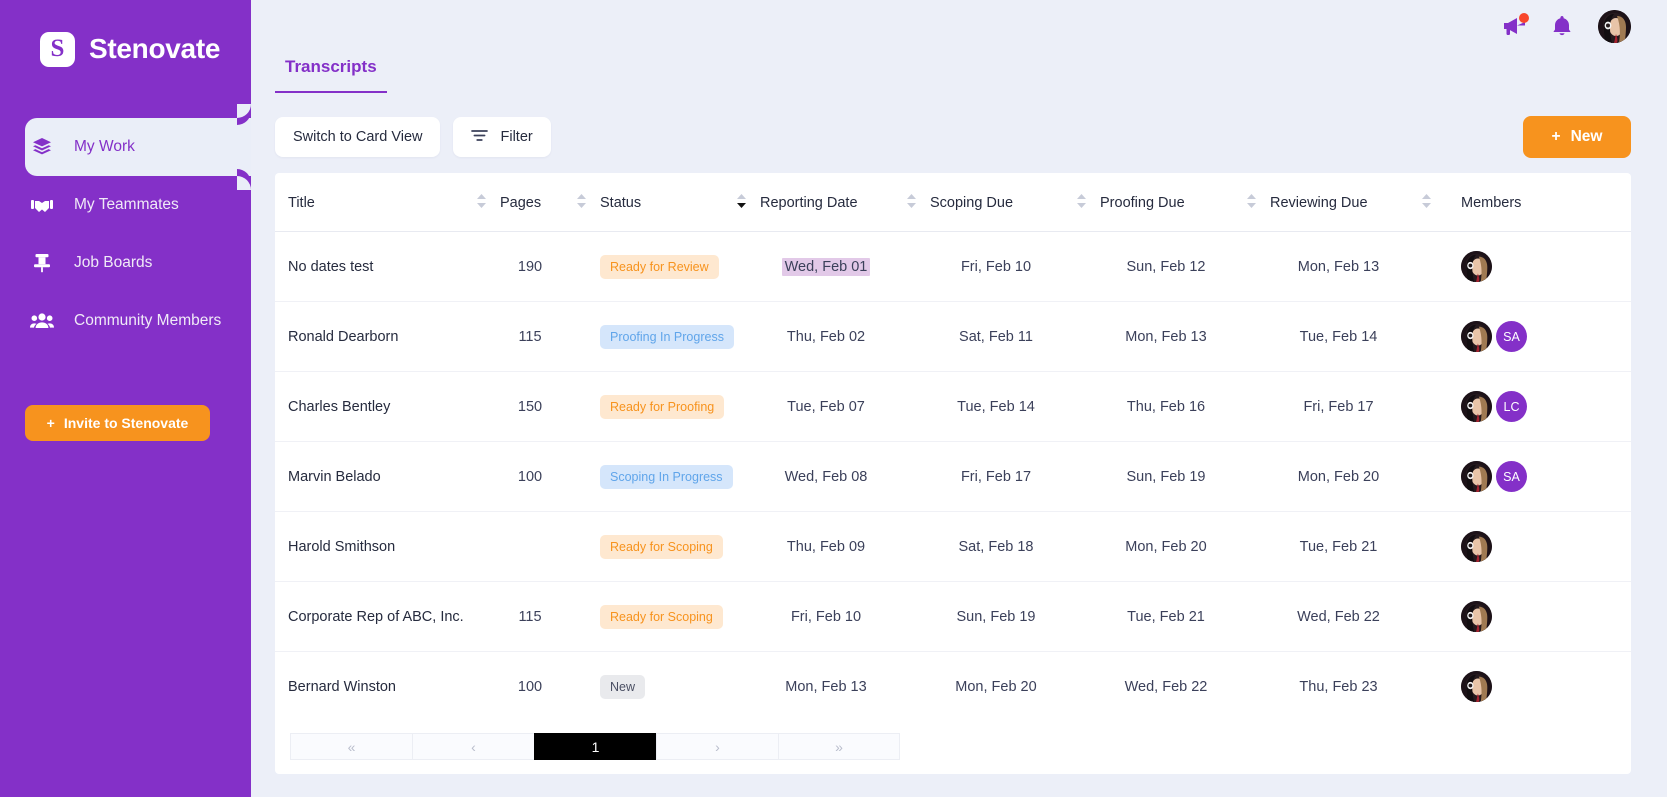 The width and height of the screenshot is (1667, 797). I want to click on cell-scoping-due: Sat, Feb 18, so click(1015, 546).